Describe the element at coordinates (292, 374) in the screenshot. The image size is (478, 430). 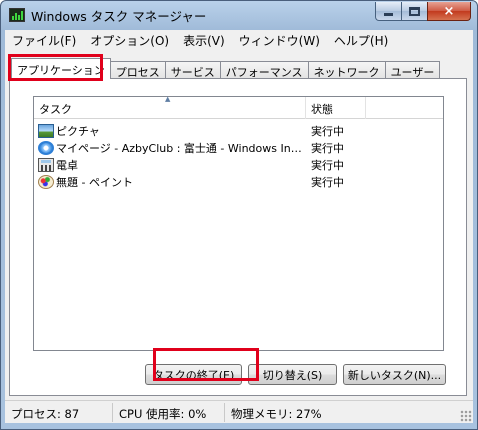
I see `switch-to-button: 切り替え(S)` at that location.